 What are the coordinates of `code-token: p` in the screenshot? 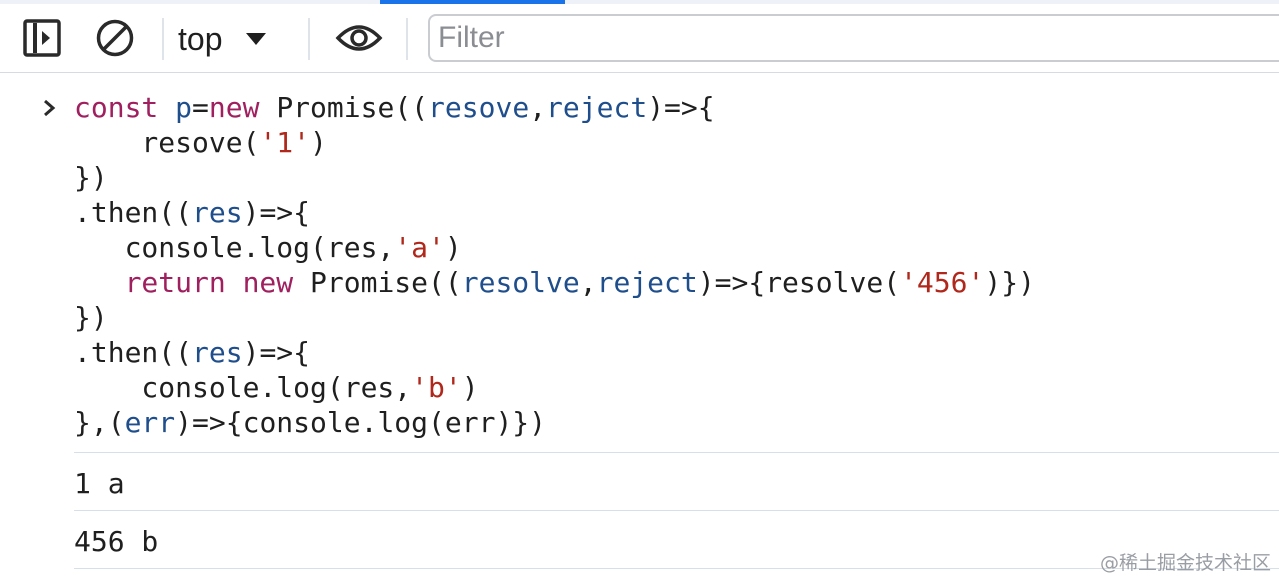 It's located at (184, 107).